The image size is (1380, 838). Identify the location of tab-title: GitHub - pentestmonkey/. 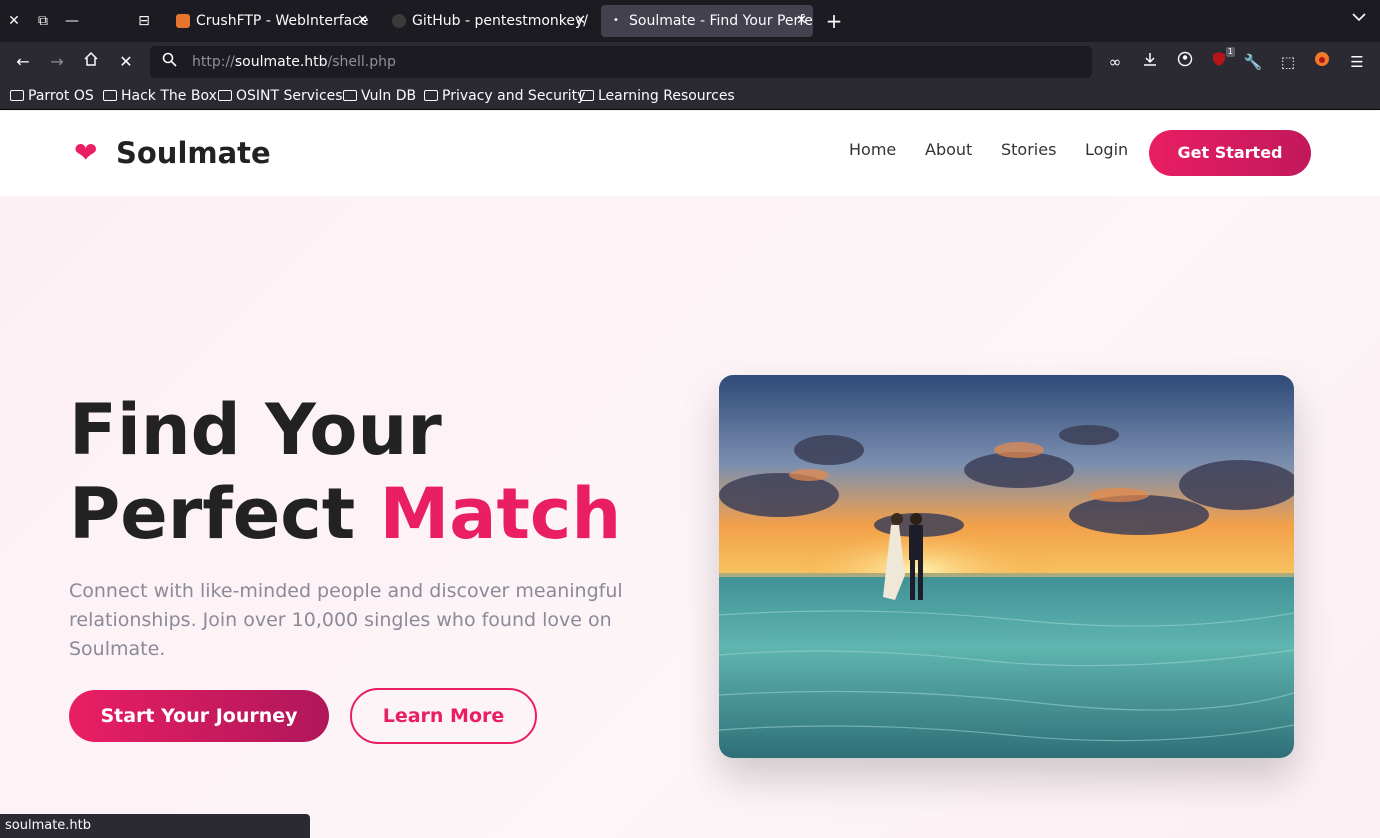
(500, 21).